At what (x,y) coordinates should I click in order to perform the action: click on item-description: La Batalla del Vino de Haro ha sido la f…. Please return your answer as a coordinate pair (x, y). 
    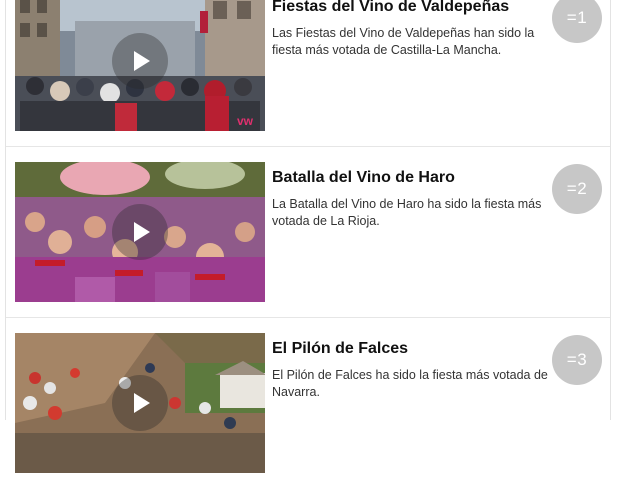
    Looking at the image, I should click on (407, 212).